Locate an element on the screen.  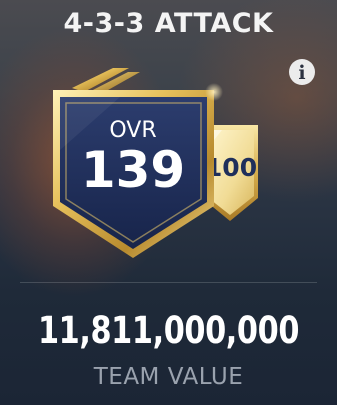
ovr-value: 139 is located at coordinates (133, 170).